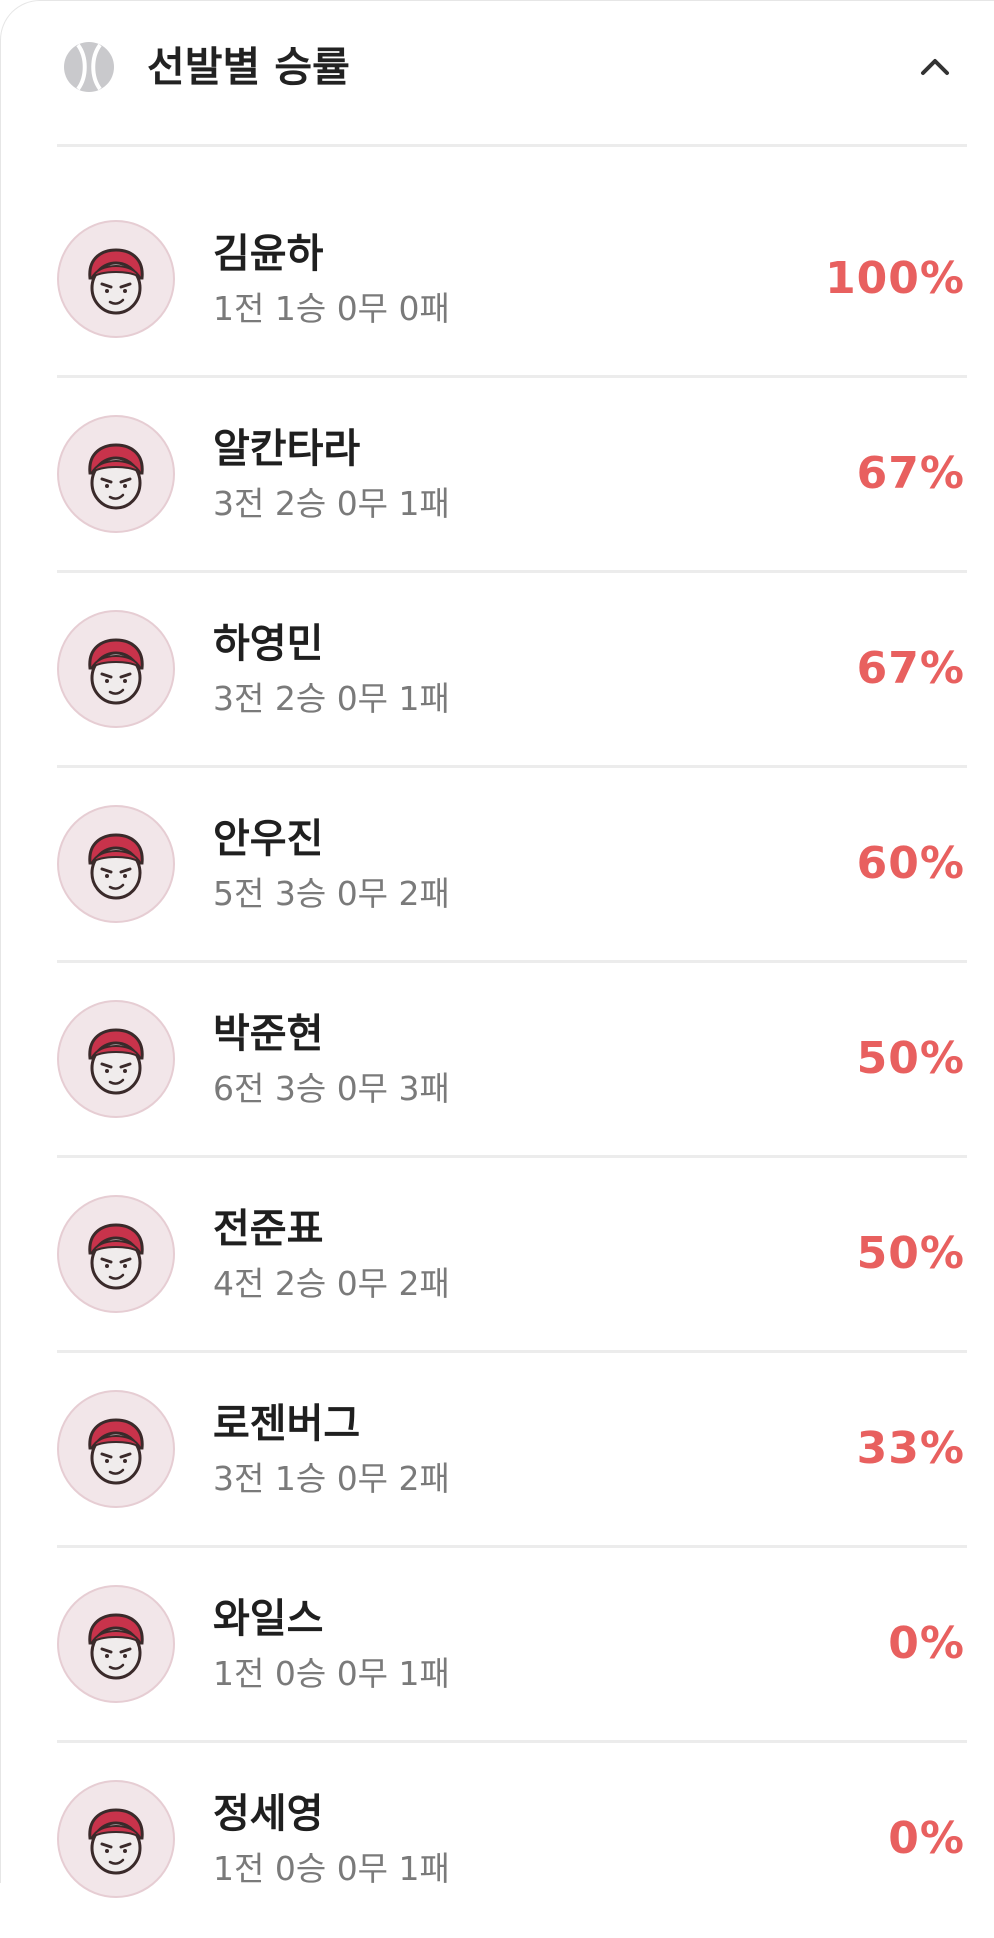 The height and width of the screenshot is (1938, 994). I want to click on pitcher-name: 로젠버그, so click(287, 1424).